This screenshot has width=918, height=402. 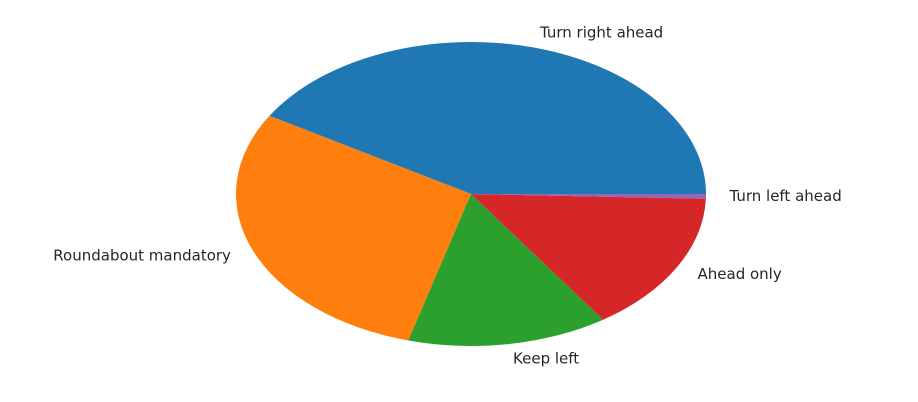 What do you see at coordinates (601, 32) in the screenshot?
I see `pie-label-turn-right-ahead: Turn right ahead` at bounding box center [601, 32].